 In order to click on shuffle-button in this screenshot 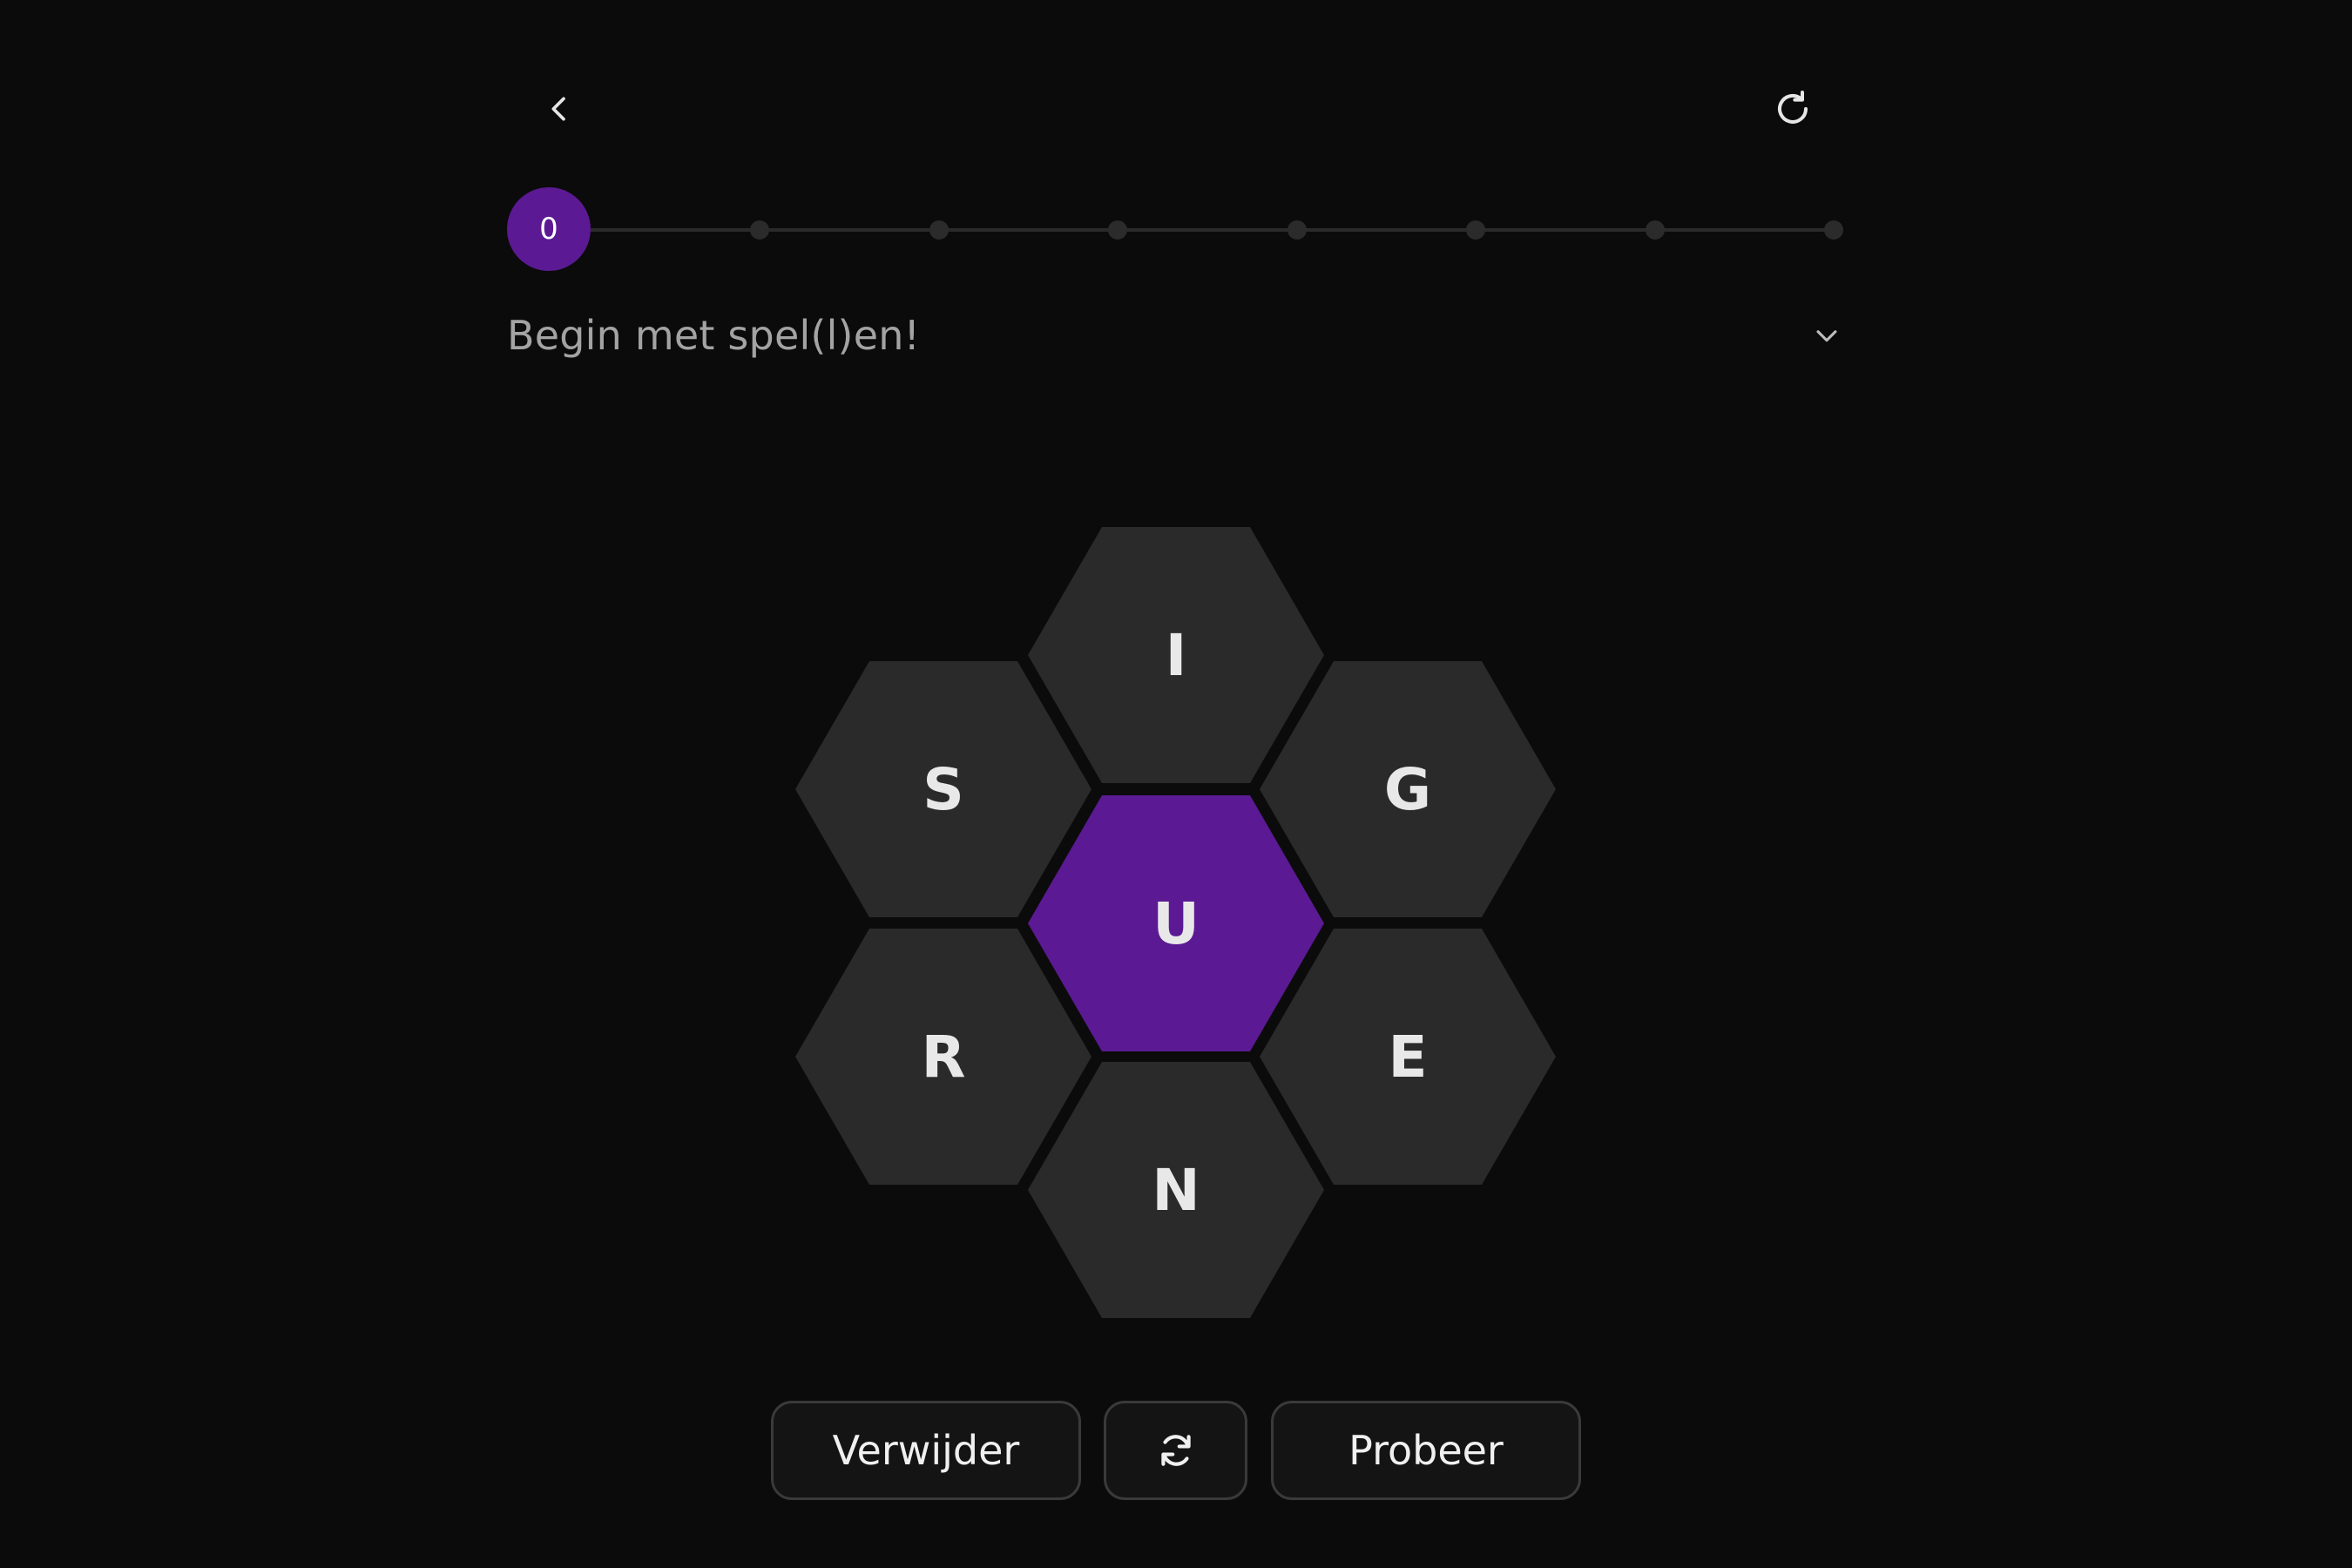, I will do `click(1175, 1450)`.